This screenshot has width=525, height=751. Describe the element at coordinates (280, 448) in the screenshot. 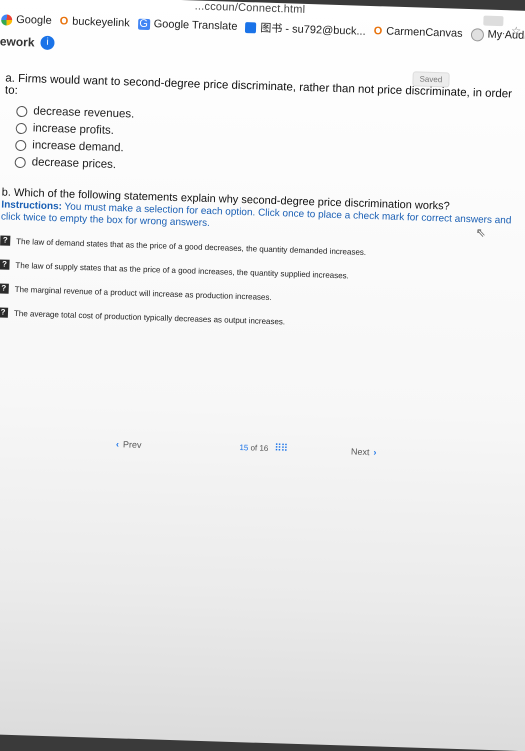

I see `grid-icon: ⠿⠿` at that location.